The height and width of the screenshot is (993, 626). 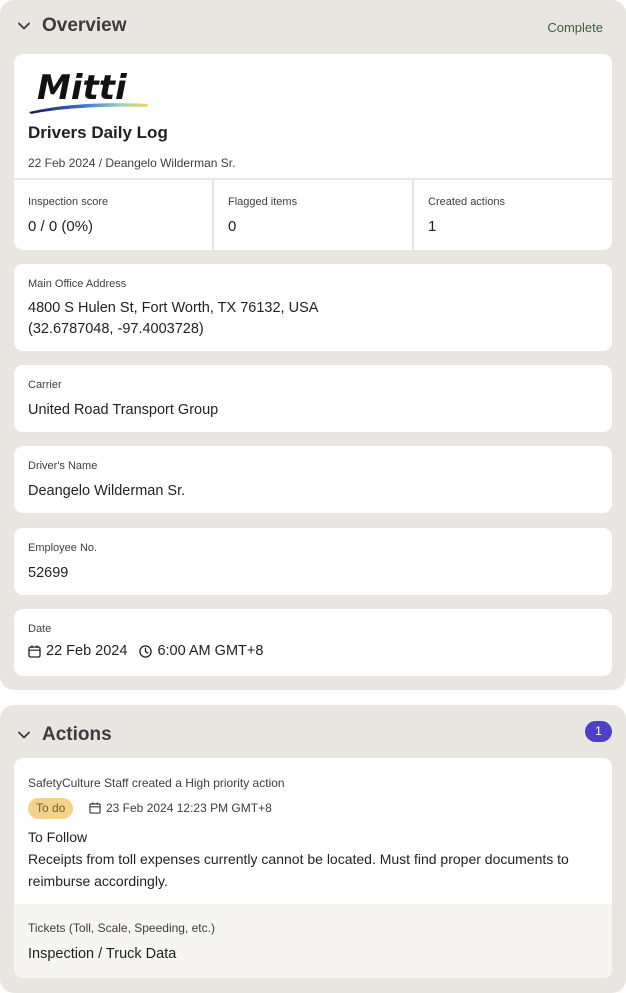 I want to click on overview-header: Overview Complete, so click(x=313, y=26).